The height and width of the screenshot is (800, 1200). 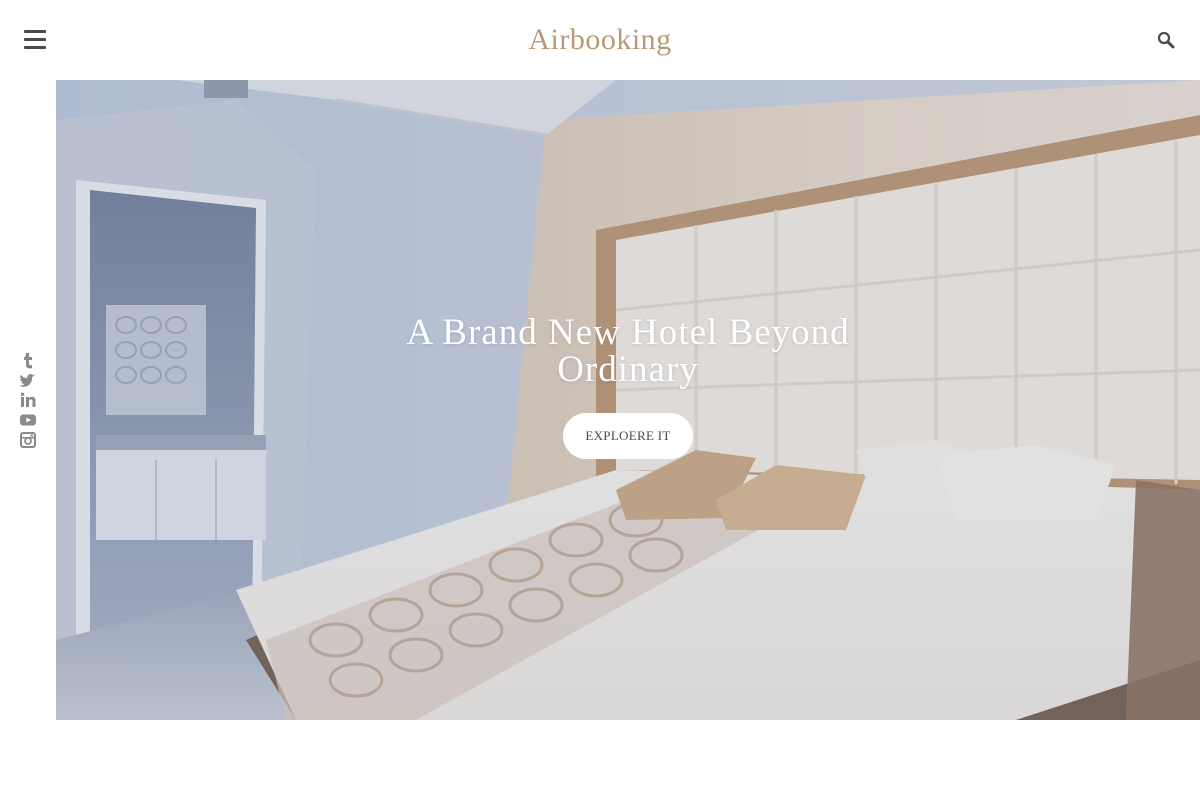 I want to click on linkedin-icon, so click(x=28, y=400).